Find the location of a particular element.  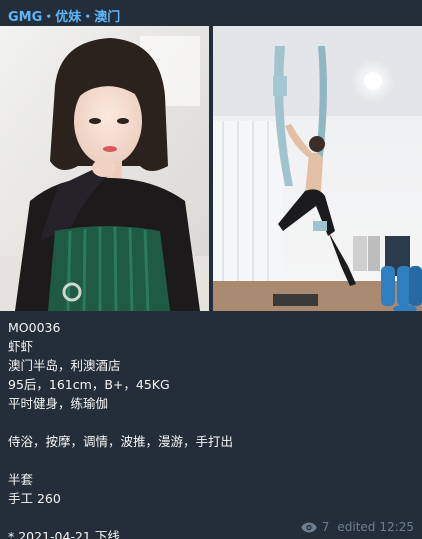

profile-services: 侍浴，按摩，调情，波推，漫游，手打出 is located at coordinates (121, 441).